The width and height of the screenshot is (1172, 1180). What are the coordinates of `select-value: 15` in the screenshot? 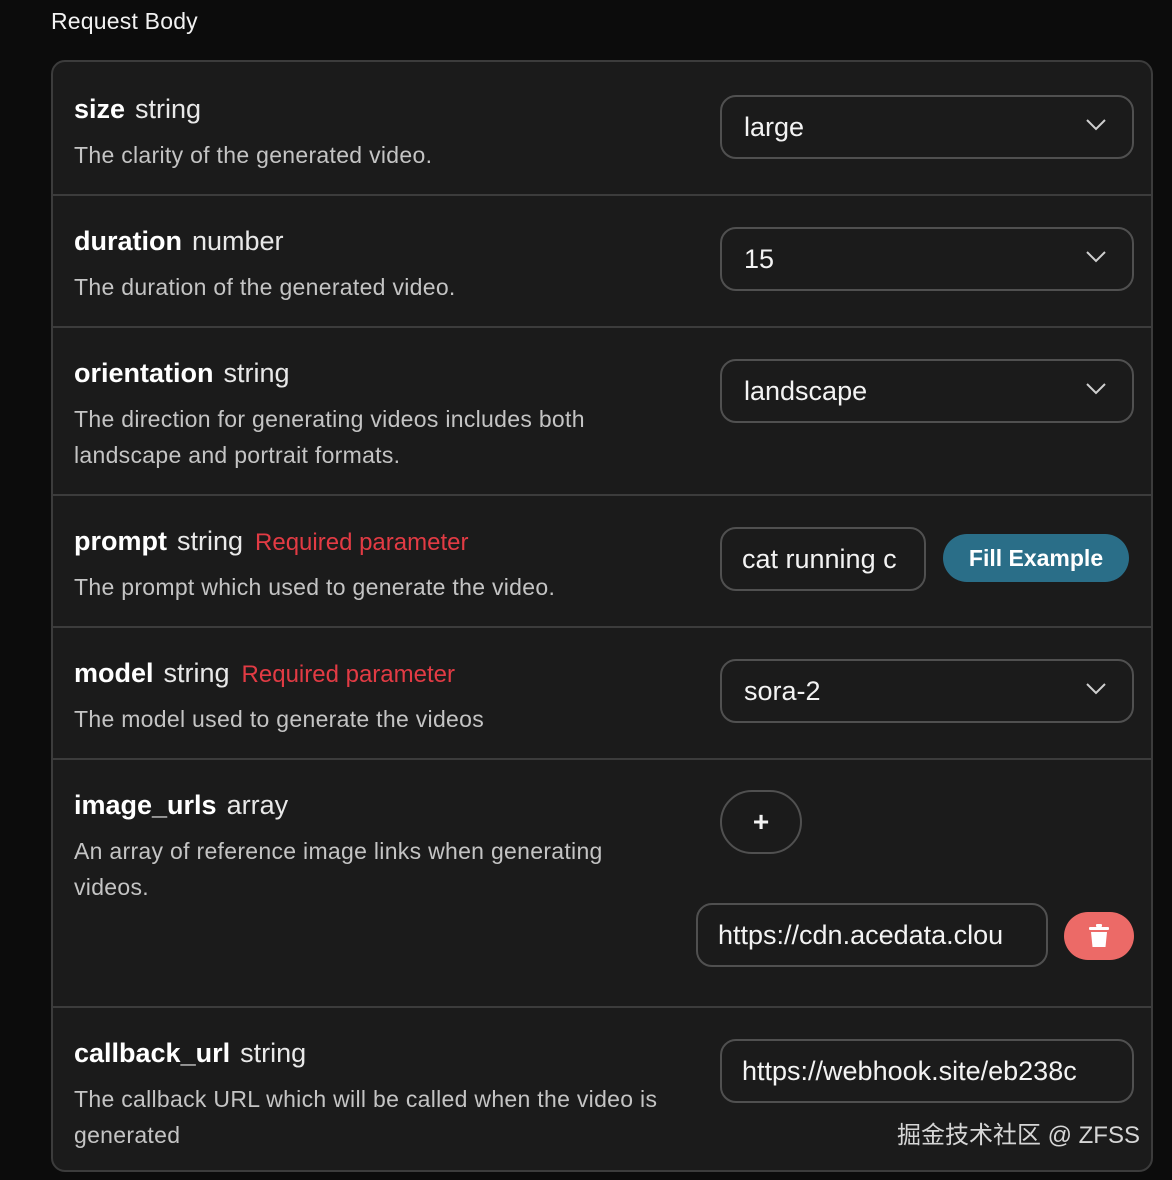 It's located at (759, 258).